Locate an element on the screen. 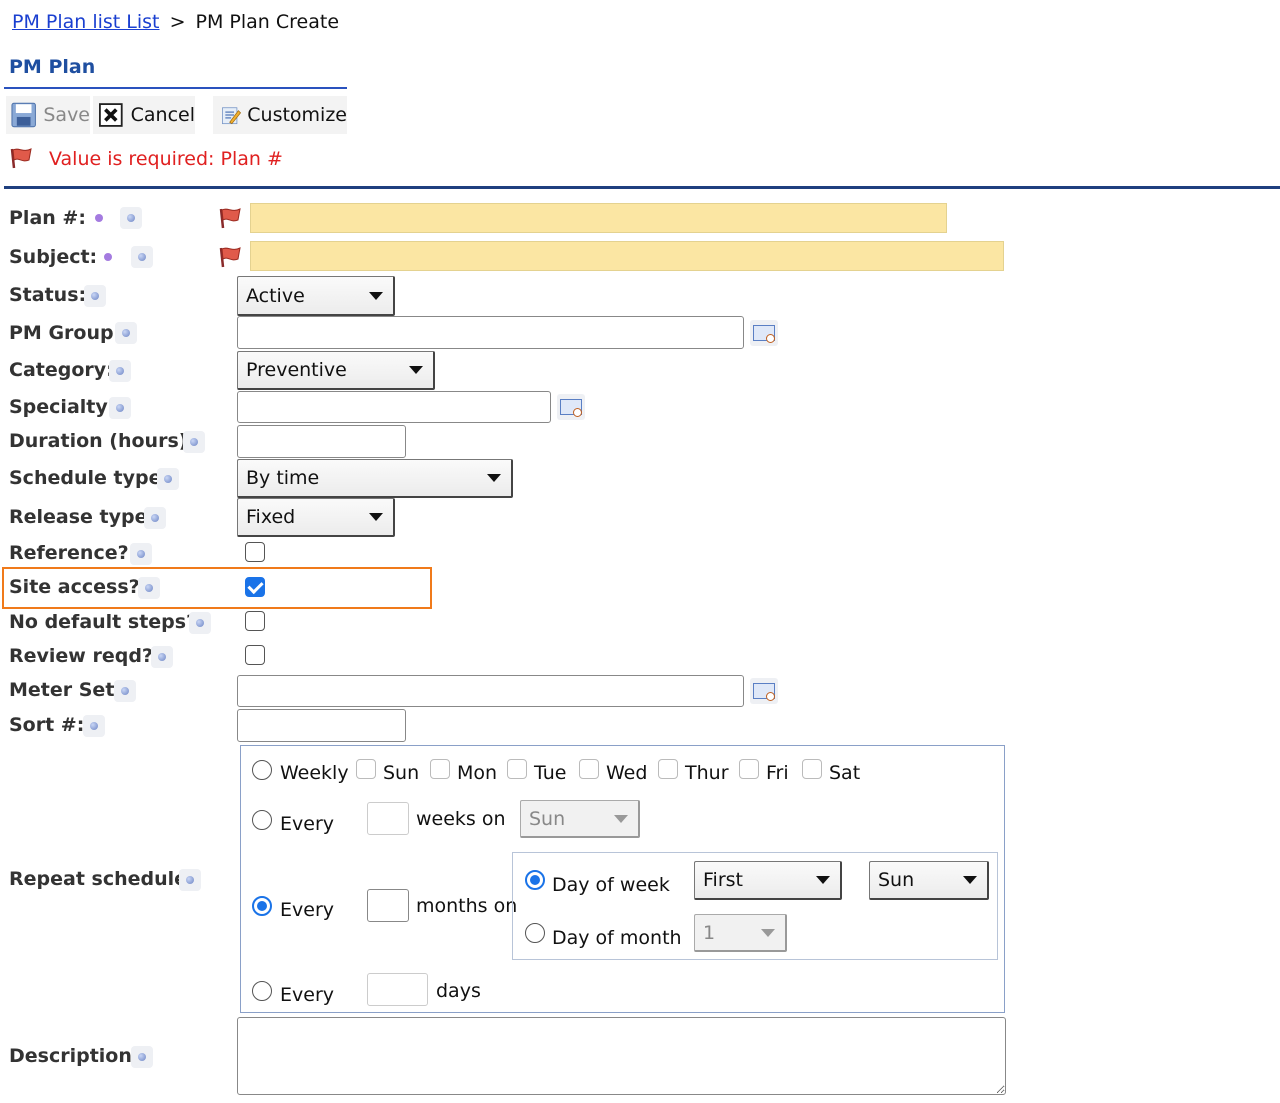 The height and width of the screenshot is (1103, 1280). save-icon is located at coordinates (23, 115).